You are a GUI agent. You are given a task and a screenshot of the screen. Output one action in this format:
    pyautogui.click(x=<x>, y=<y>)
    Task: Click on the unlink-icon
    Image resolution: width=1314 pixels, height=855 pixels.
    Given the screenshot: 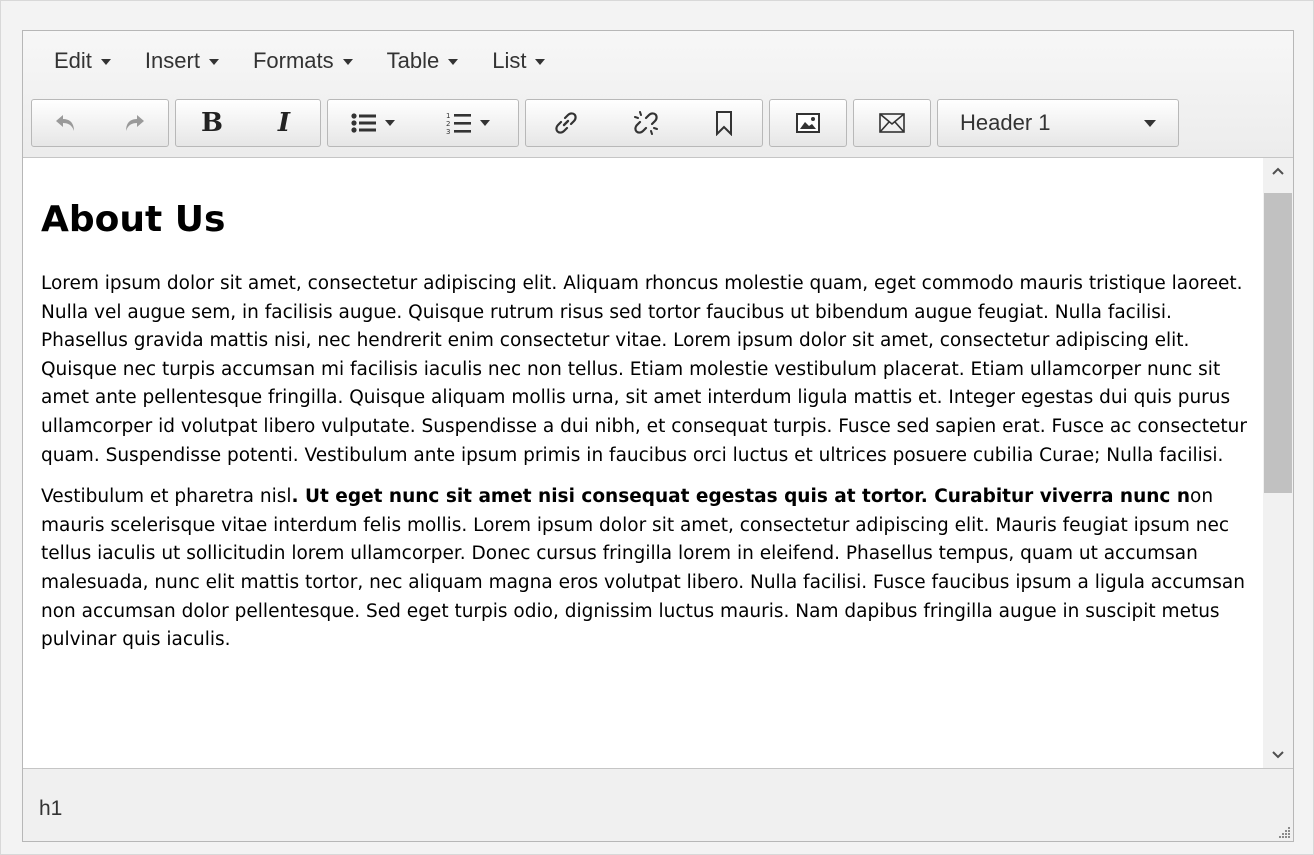 What is the action you would take?
    pyautogui.click(x=646, y=123)
    